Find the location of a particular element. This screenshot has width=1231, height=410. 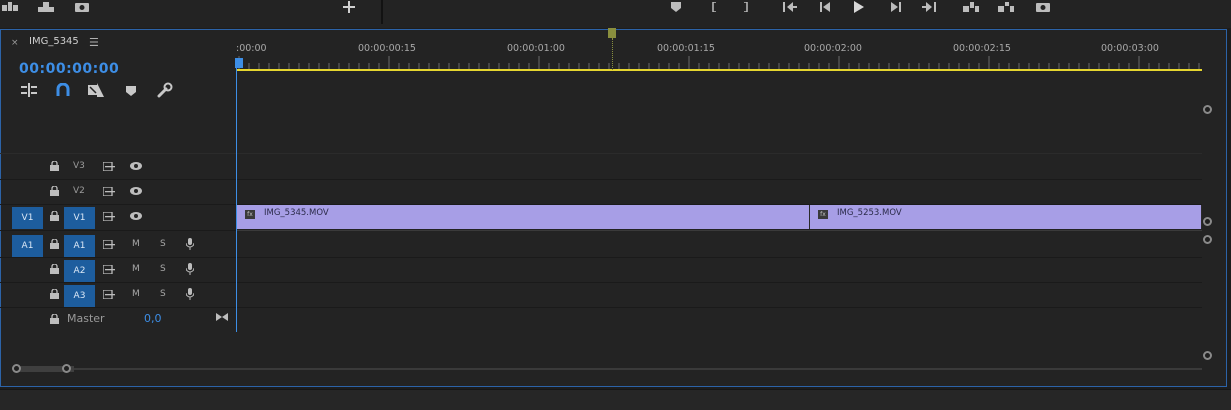

timeline-zoom-scrollbar is located at coordinates (607, 369).